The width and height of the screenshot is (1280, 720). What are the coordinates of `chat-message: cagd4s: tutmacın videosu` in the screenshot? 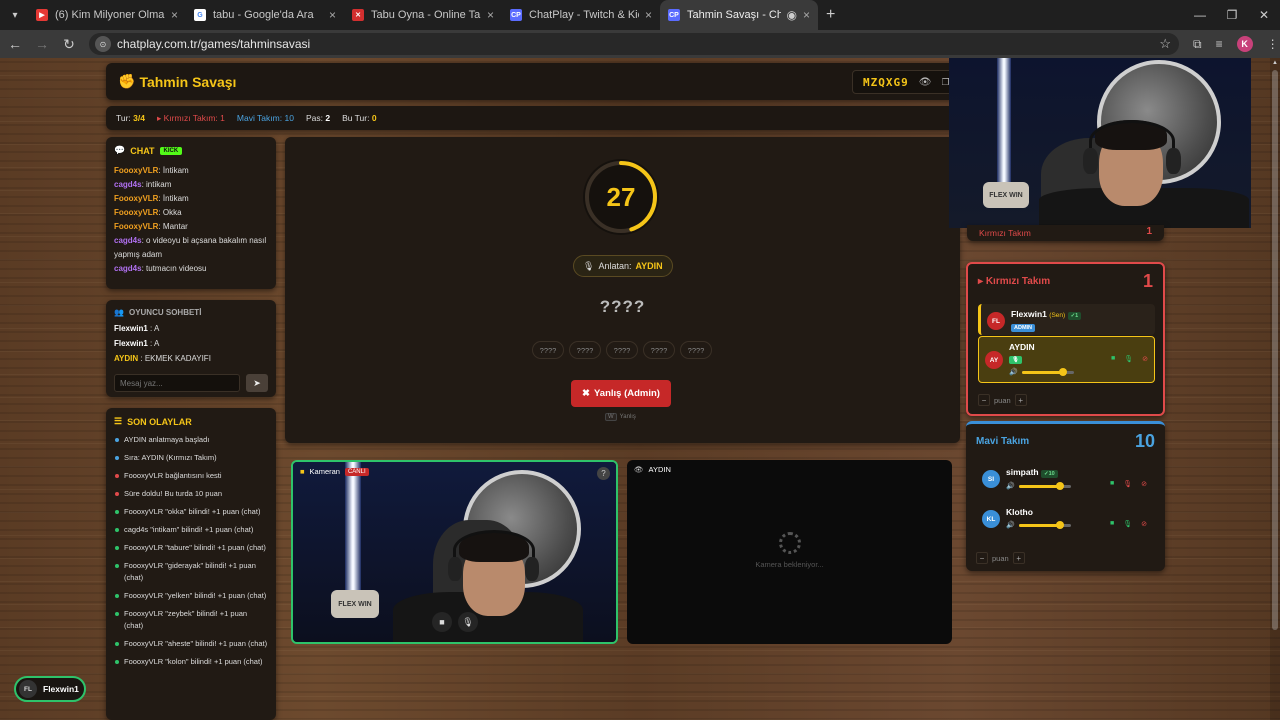 It's located at (160, 268).